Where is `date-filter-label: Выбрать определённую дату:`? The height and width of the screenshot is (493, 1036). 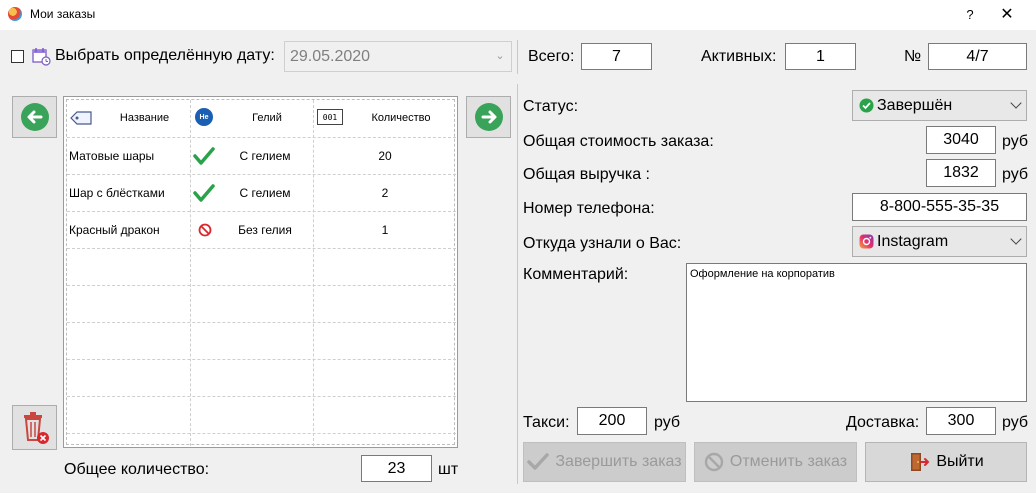
date-filter-label: Выбрать определённую дату: is located at coordinates (165, 55).